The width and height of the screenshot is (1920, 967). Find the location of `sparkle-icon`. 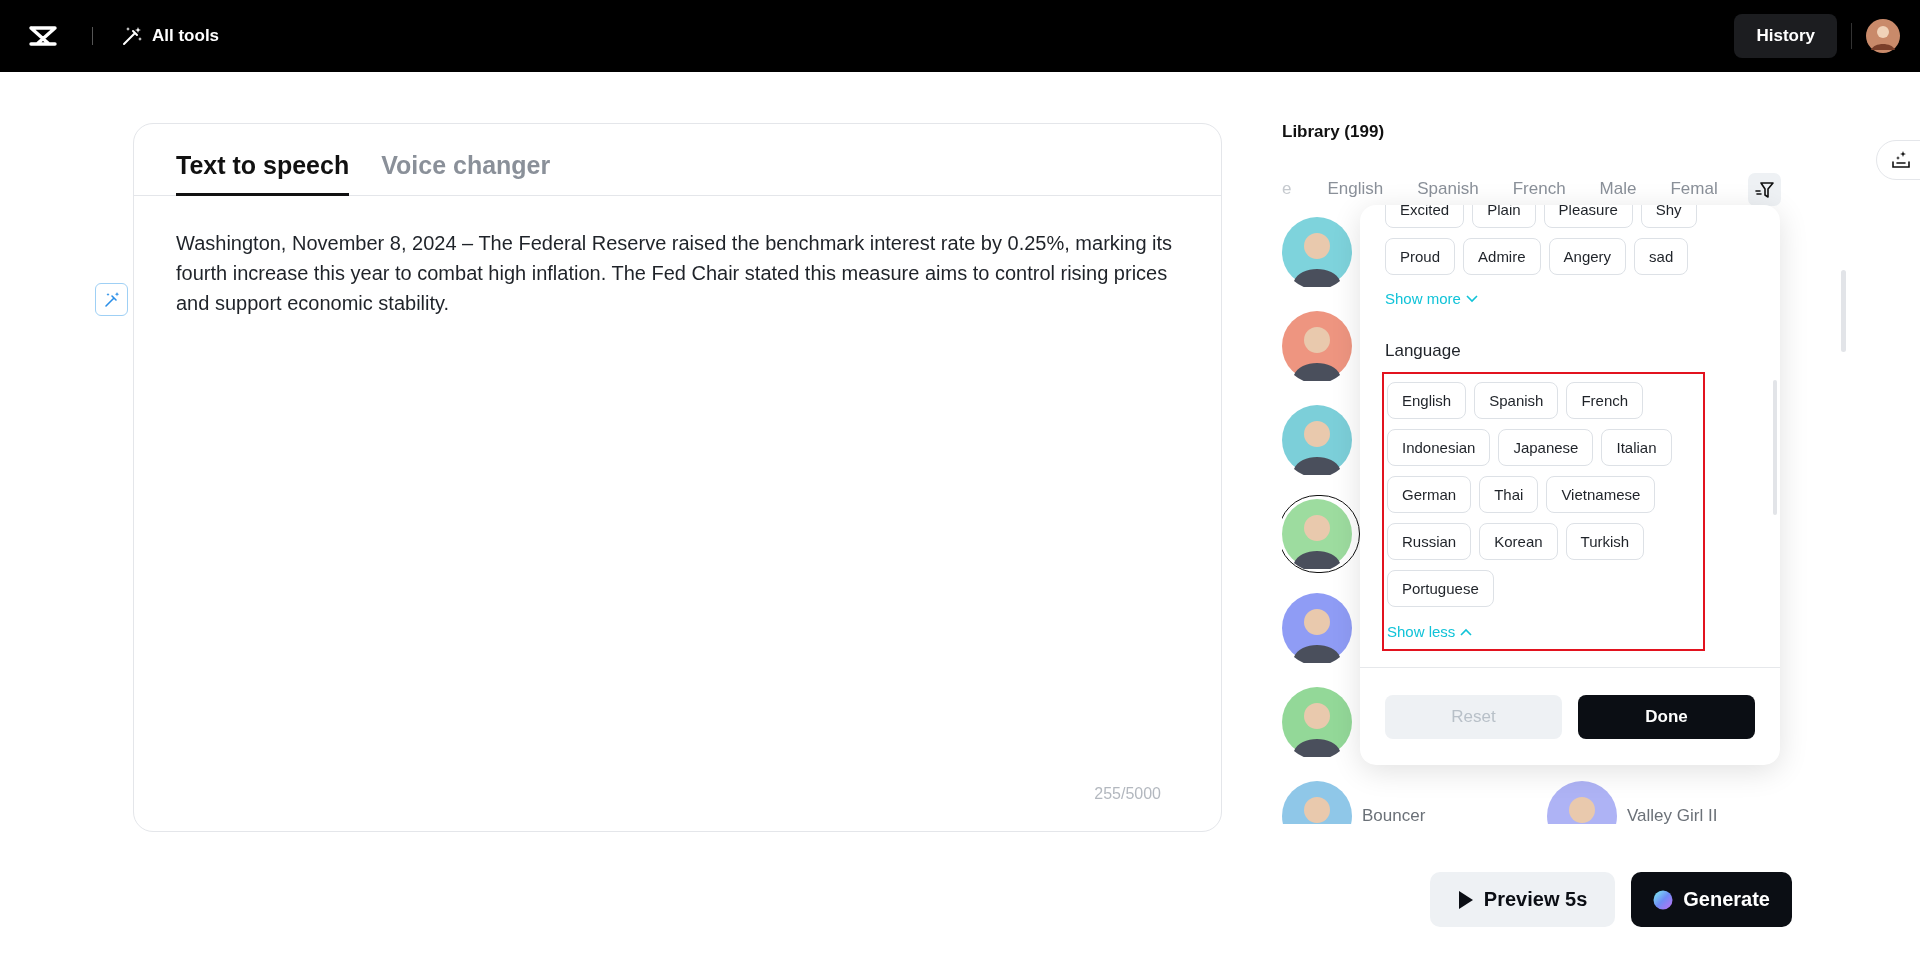

sparkle-icon is located at coordinates (1901, 160).